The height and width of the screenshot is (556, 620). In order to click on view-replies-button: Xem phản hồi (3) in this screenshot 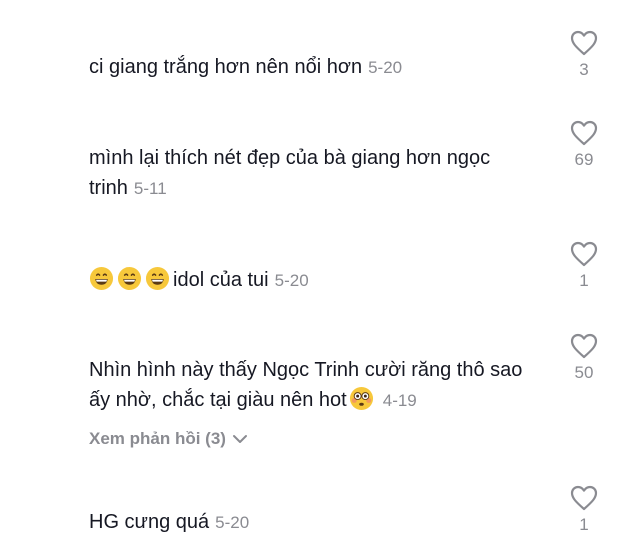, I will do `click(168, 439)`.